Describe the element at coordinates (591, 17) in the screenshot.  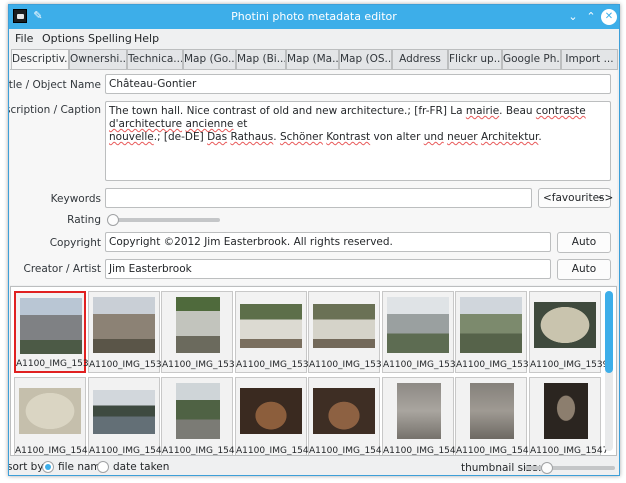
I see `maximize-icon: ⌃` at that location.